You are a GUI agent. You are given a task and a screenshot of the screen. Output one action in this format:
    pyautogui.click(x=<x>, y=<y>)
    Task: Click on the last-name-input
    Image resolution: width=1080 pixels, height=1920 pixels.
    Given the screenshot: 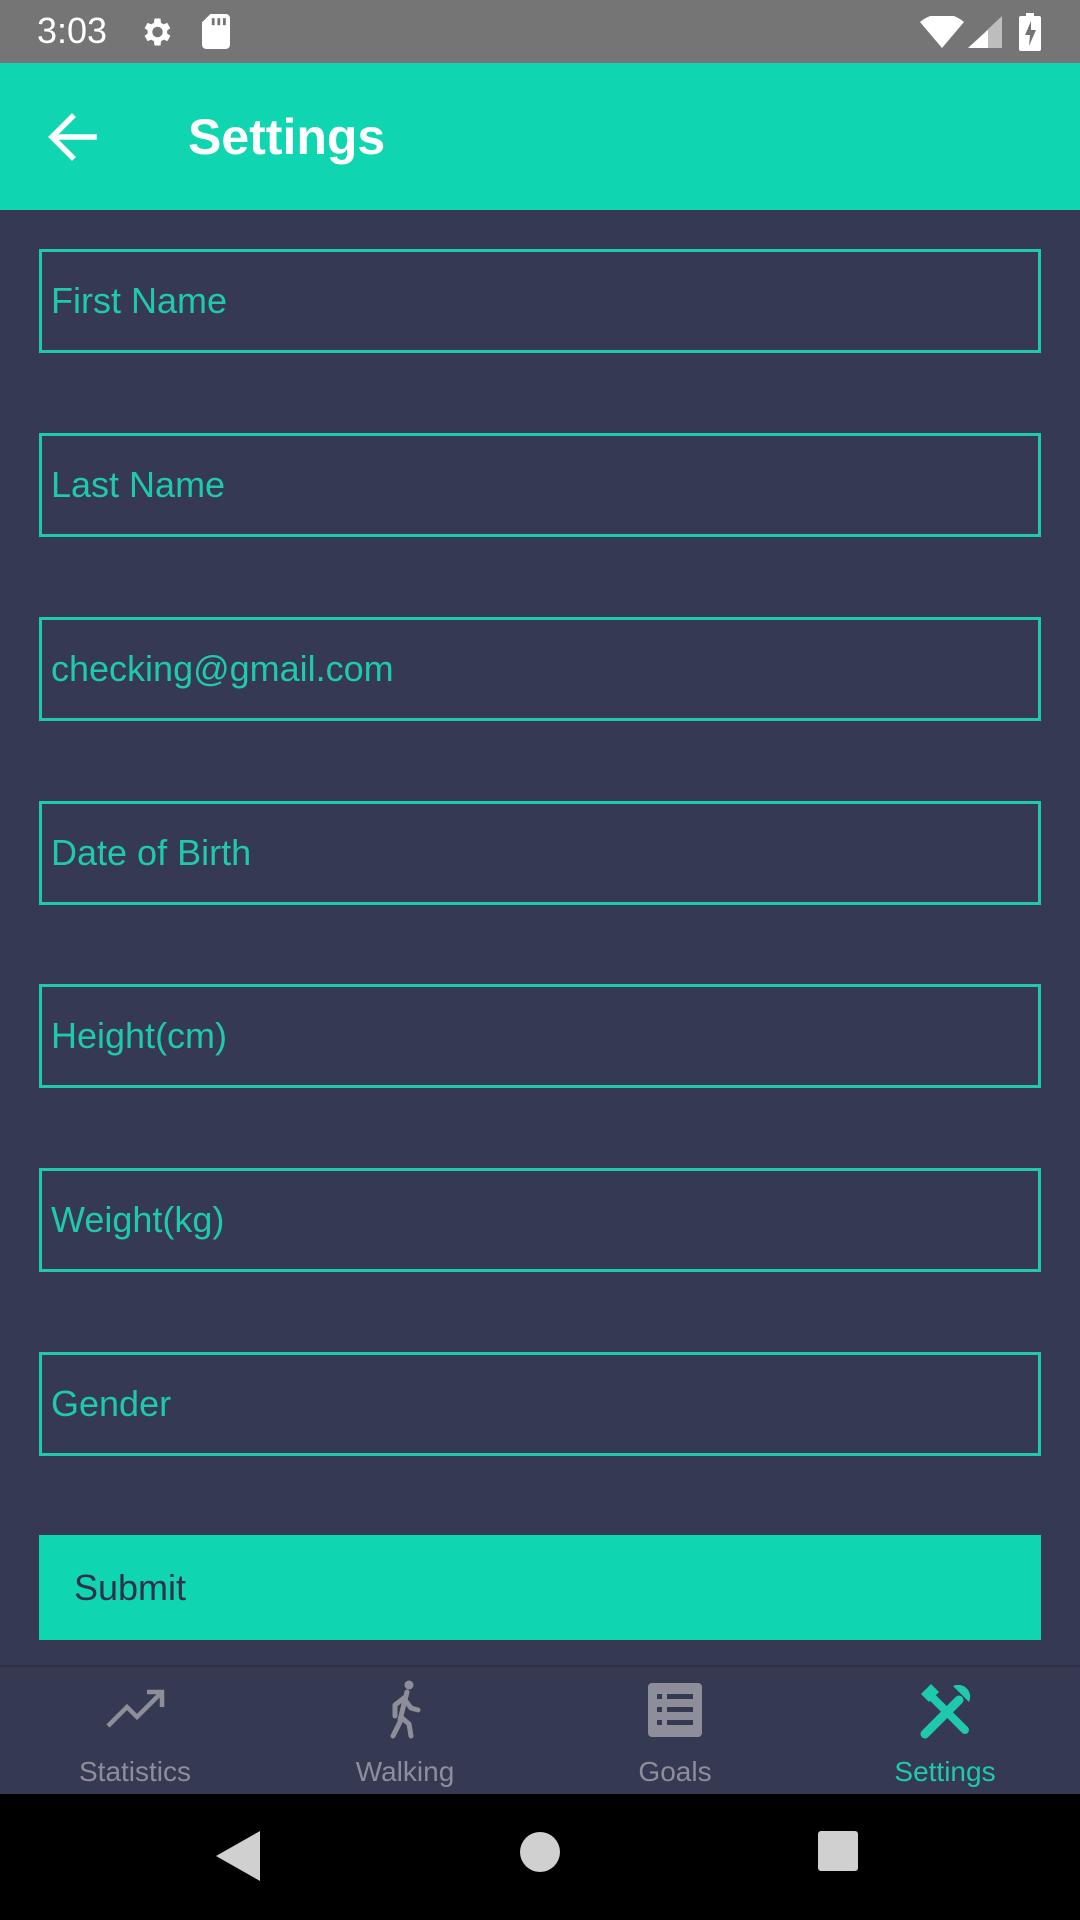 What is the action you would take?
    pyautogui.click(x=540, y=485)
    